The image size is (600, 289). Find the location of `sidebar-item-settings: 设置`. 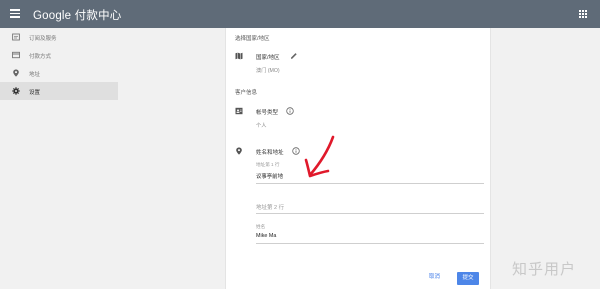

sidebar-item-settings: 设置 is located at coordinates (59, 91).